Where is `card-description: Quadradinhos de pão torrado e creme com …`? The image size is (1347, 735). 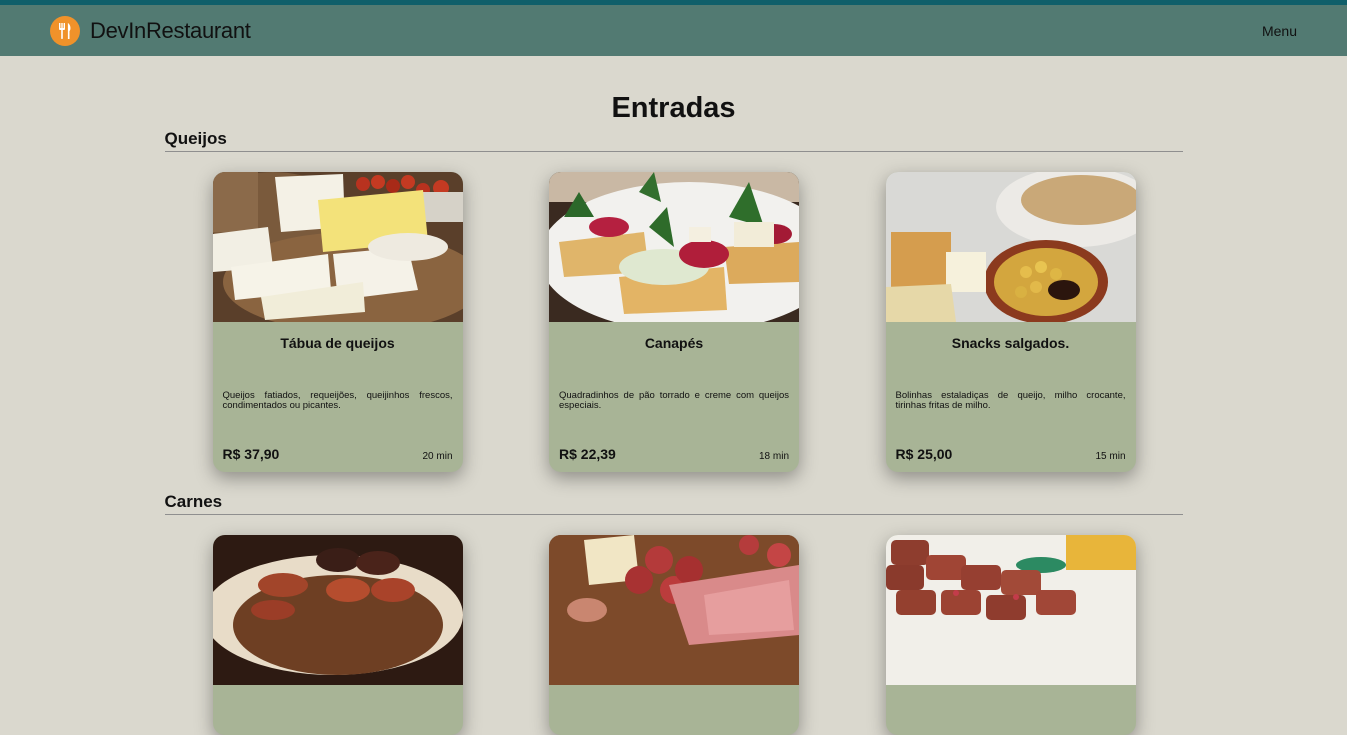 card-description: Quadradinhos de pão torrado e creme com … is located at coordinates (674, 400).